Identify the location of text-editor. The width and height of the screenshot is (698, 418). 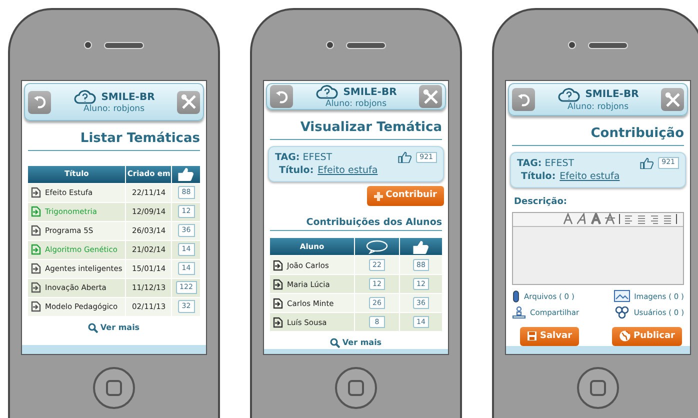
(598, 248).